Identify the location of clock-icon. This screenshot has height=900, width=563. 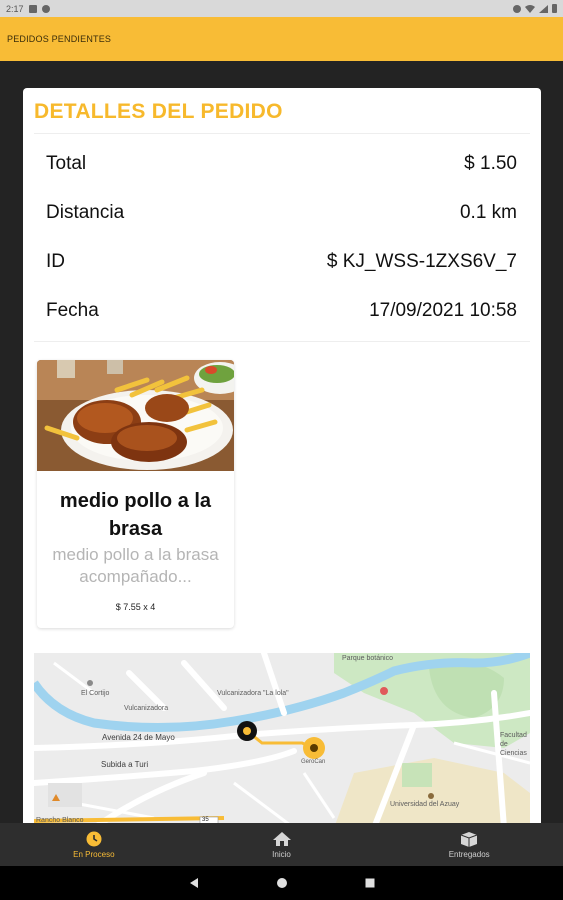
(94, 838).